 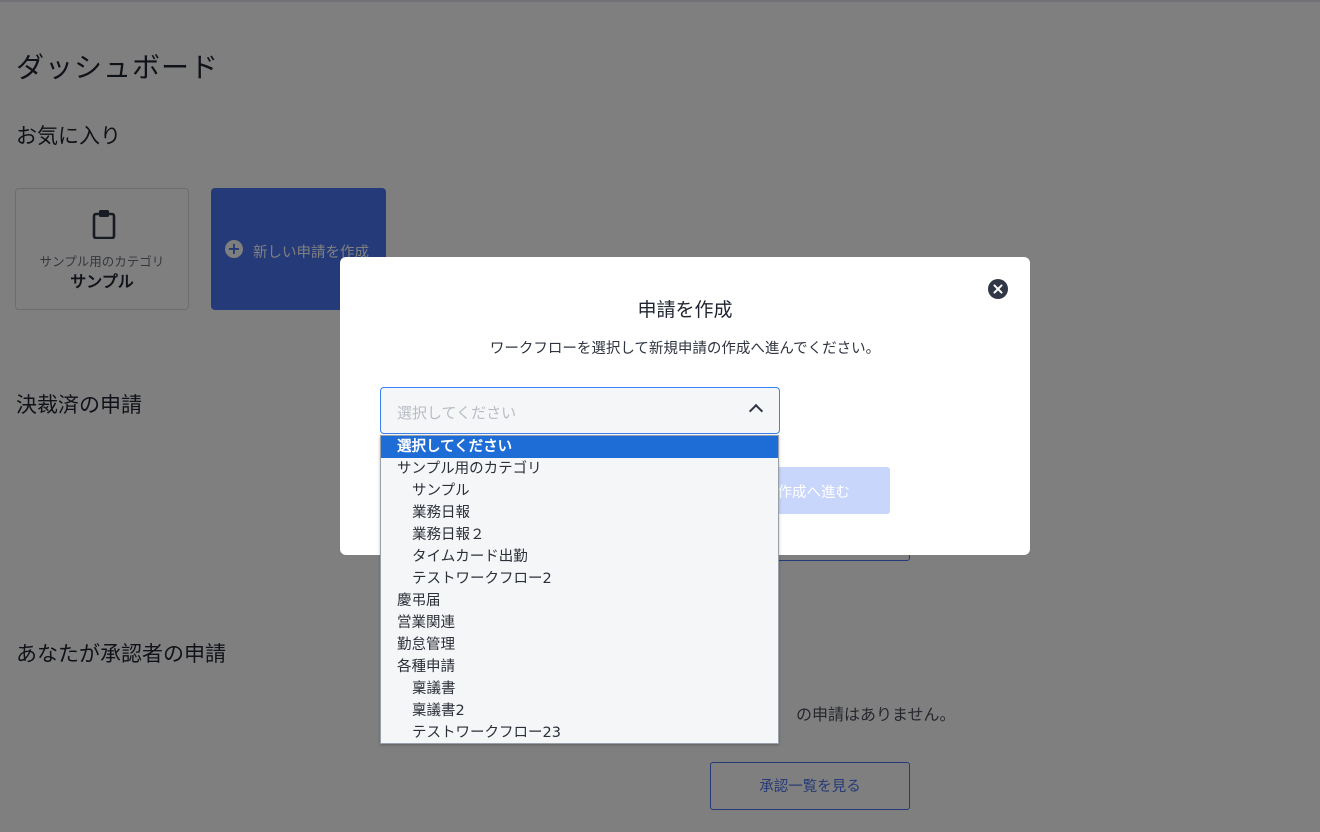 I want to click on dropdown-option: 選択してください, so click(x=579, y=447).